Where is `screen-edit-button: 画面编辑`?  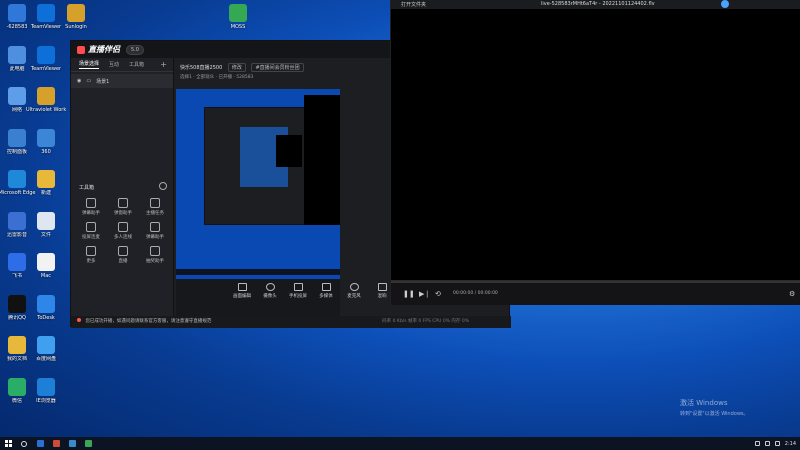
screen-edit-button: 画面编辑 is located at coordinates (242, 291).